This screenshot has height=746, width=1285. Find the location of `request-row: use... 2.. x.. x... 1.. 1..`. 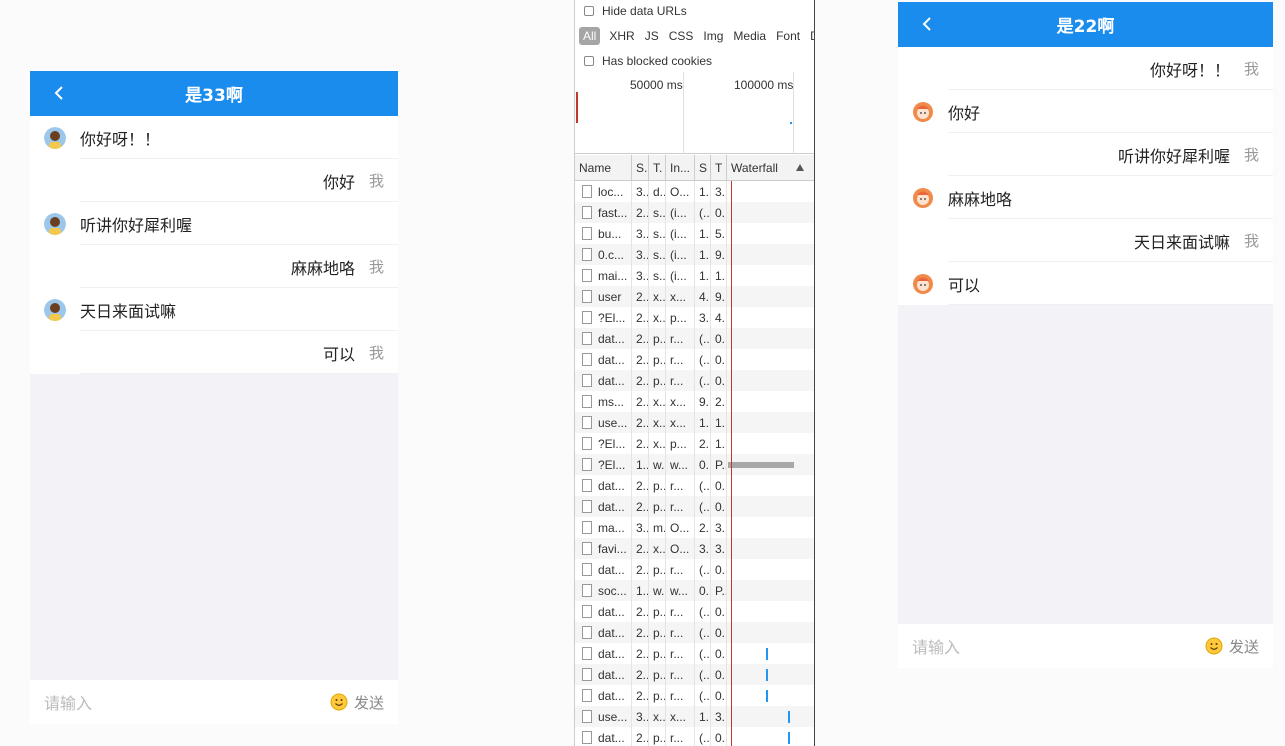

request-row: use... 2.. x.. x... 1.. 1.. is located at coordinates (694, 422).